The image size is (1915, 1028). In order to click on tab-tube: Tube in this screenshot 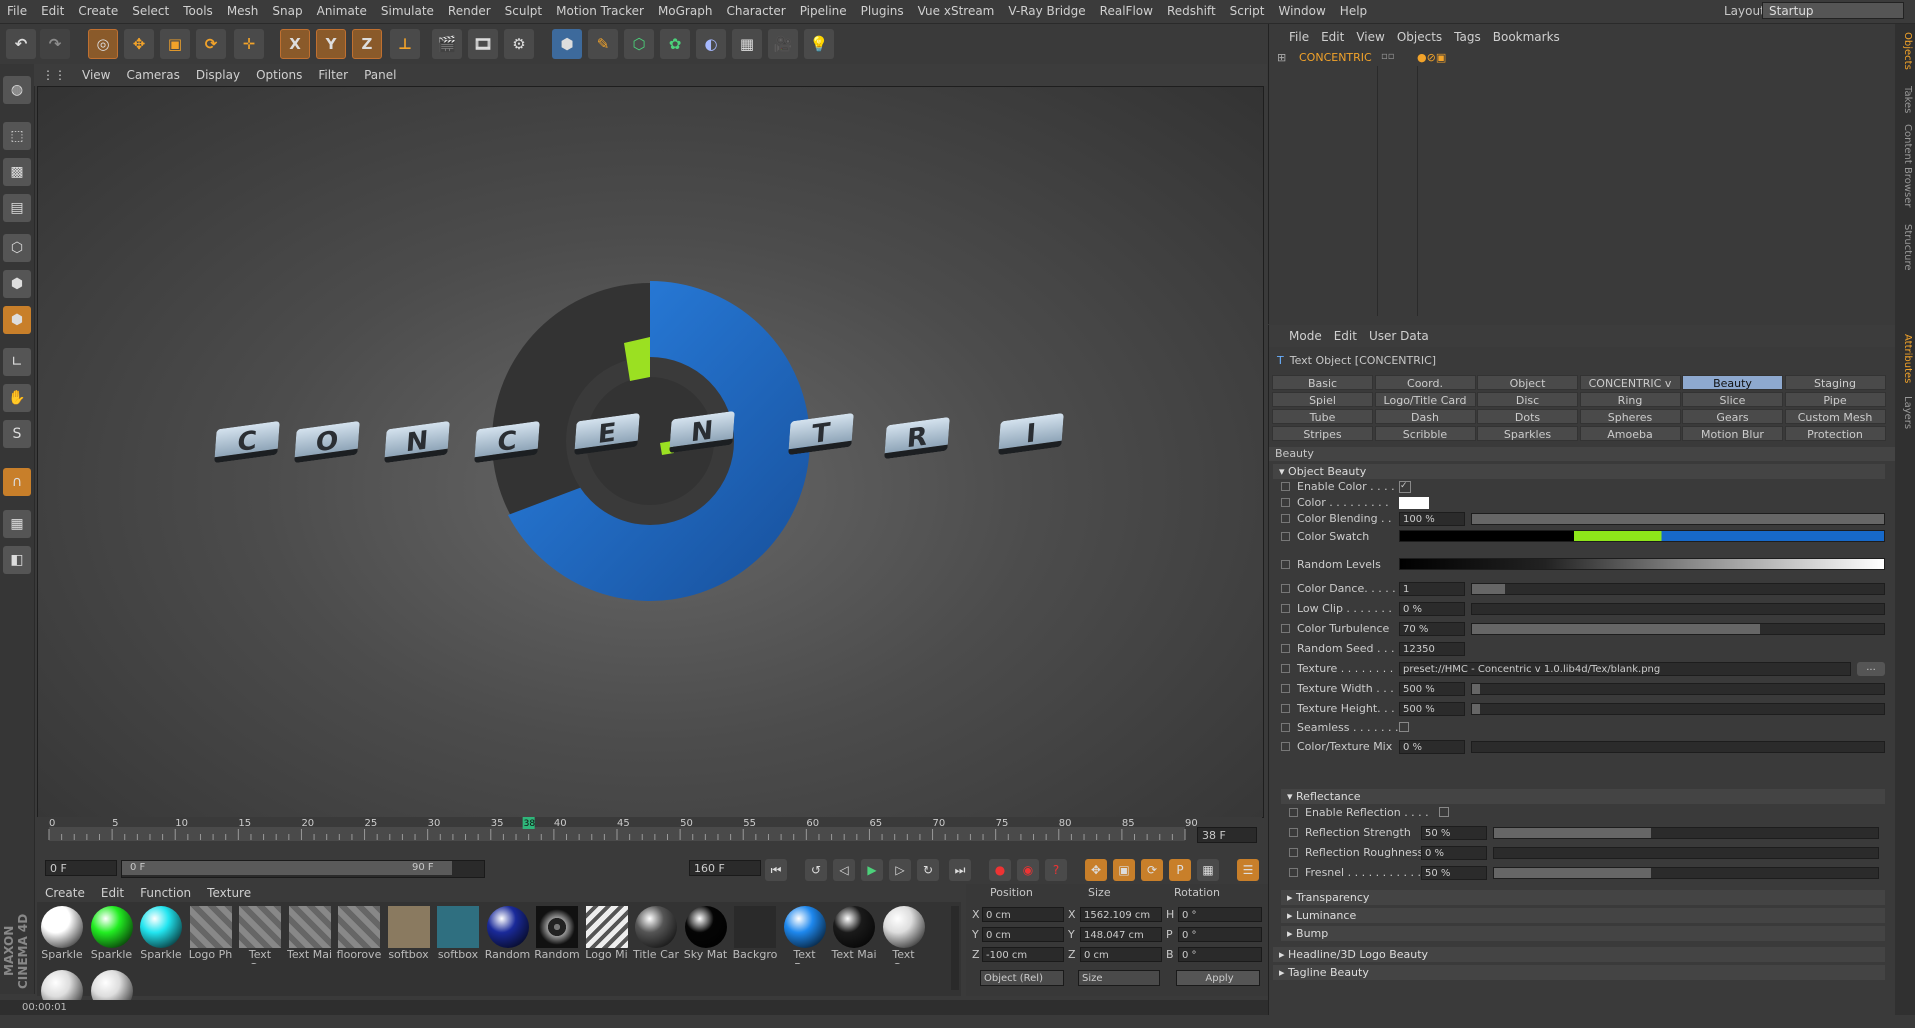, I will do `click(1322, 416)`.